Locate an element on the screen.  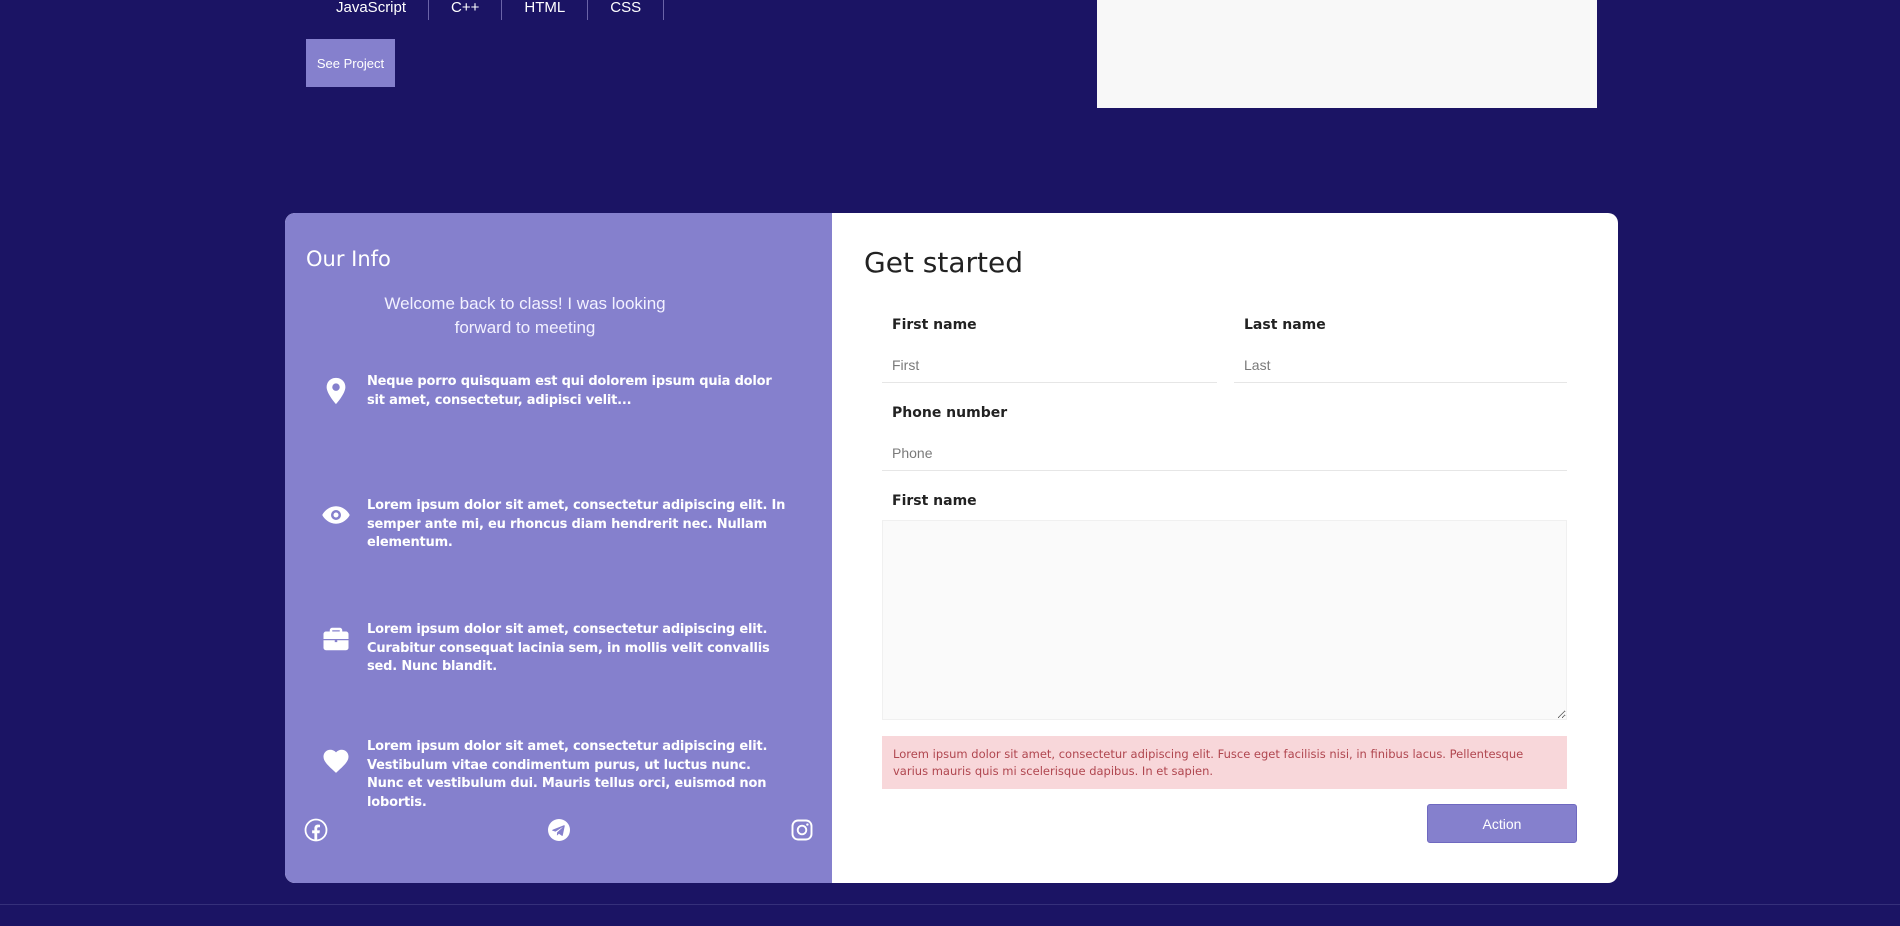
project-preview is located at coordinates (1347, 54).